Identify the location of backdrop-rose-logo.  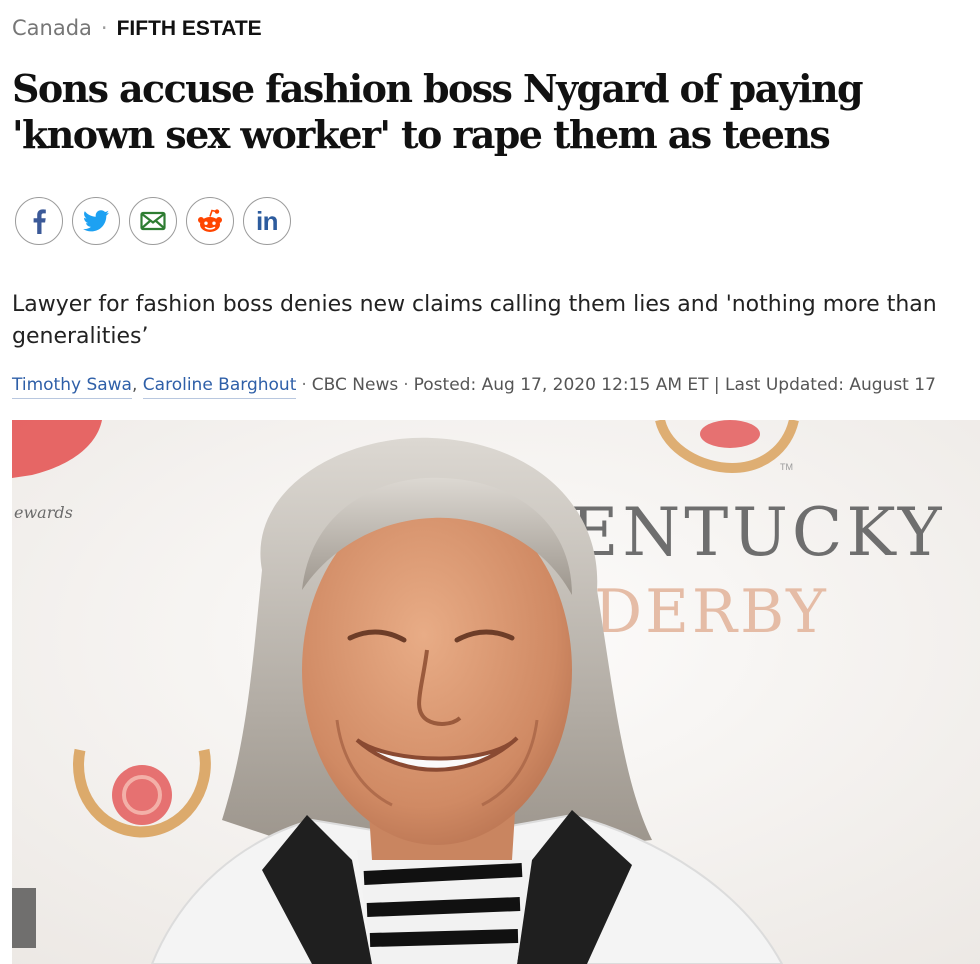
(730, 434).